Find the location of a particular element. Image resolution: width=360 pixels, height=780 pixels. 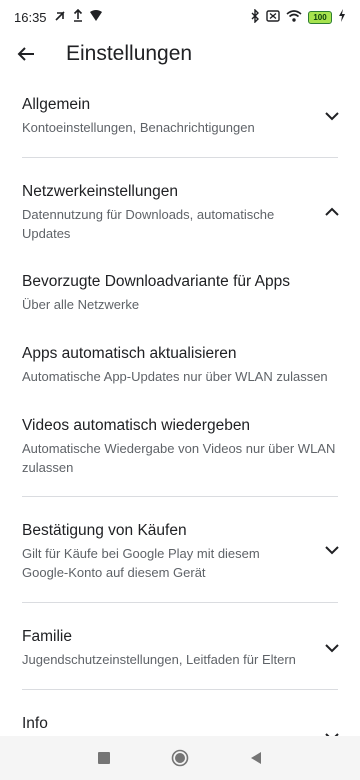

section-title: Allgemein is located at coordinates (56, 104).